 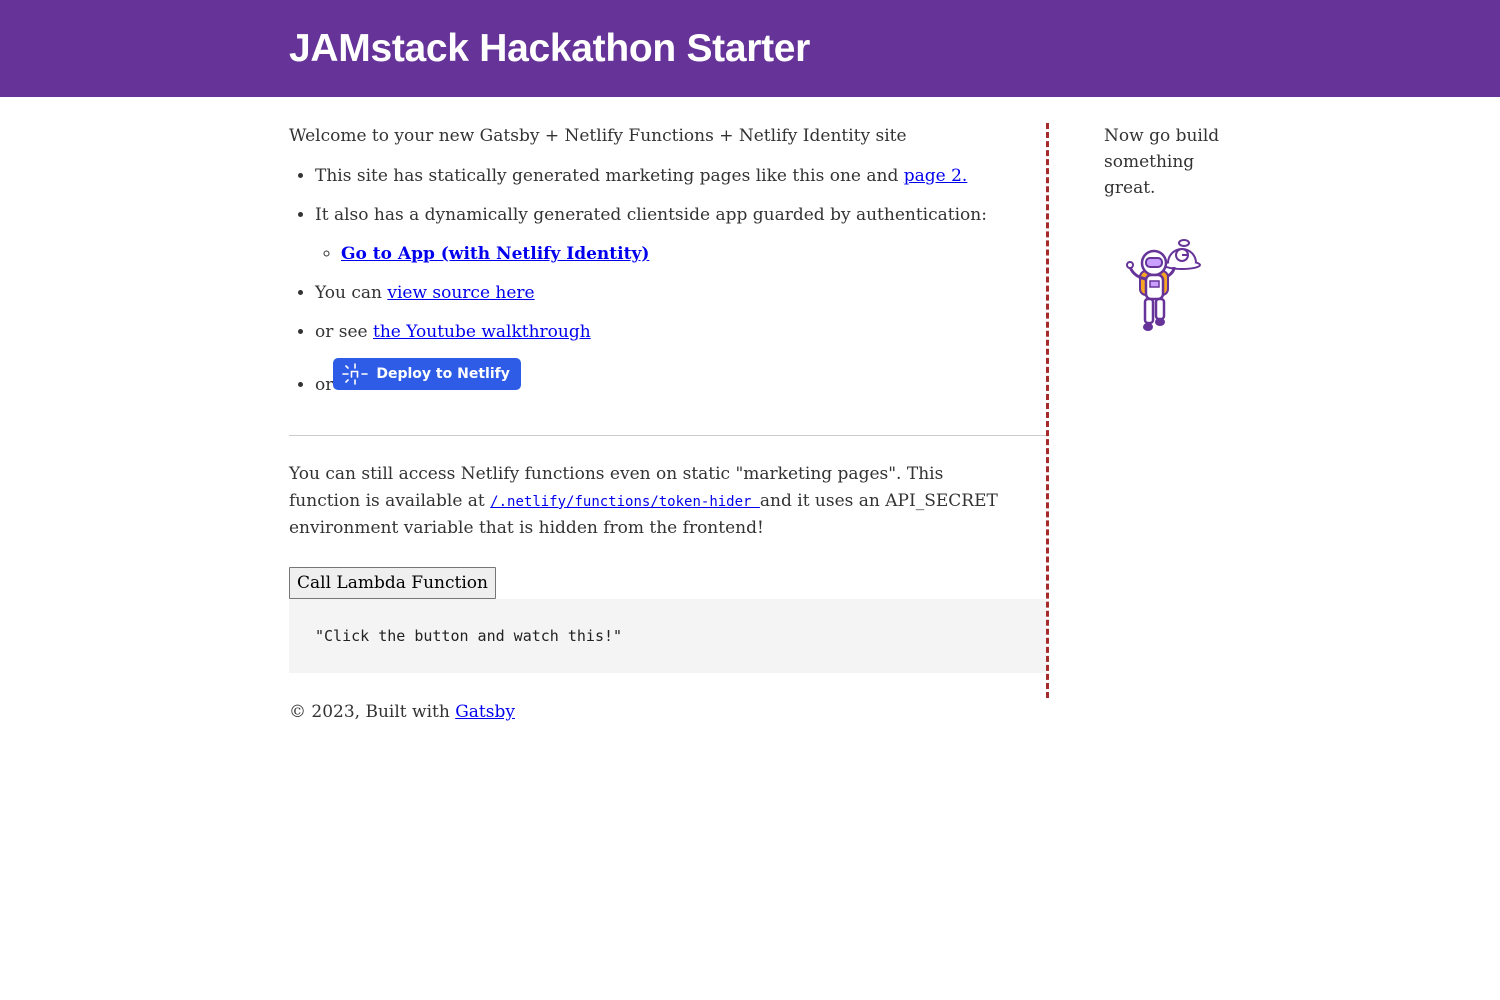 I want to click on lambda-output: "Click the button and watch this!", so click(x=667, y=636).